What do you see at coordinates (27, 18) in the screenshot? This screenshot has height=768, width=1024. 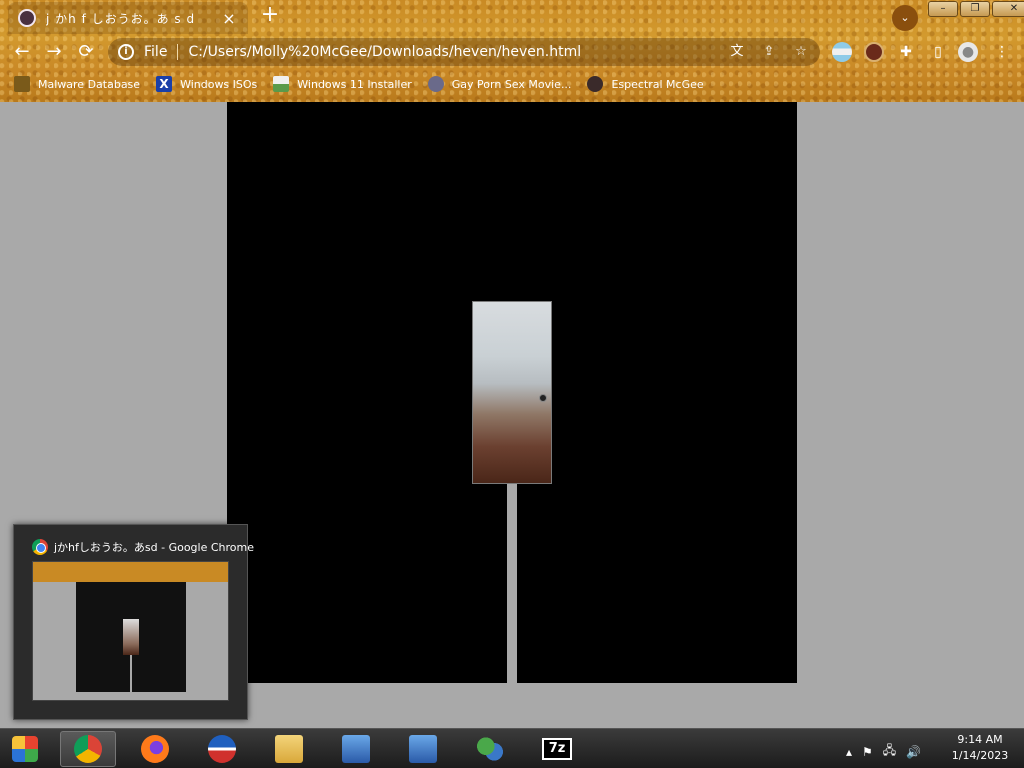 I see `tab-favicon-icon` at bounding box center [27, 18].